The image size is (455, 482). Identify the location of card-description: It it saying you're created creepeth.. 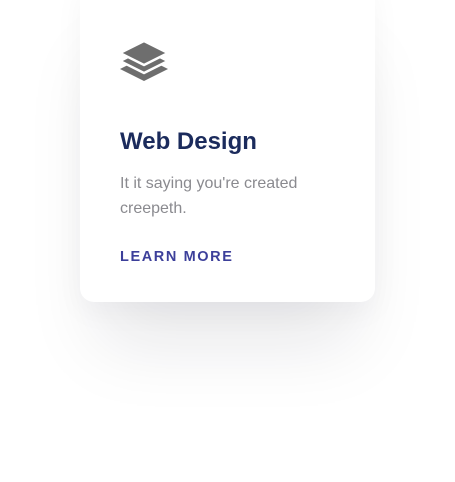
(209, 196).